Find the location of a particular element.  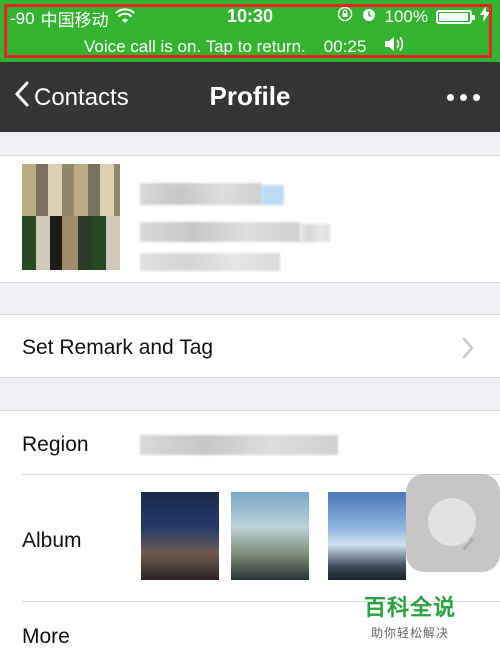

chevron-right-icon is located at coordinates (468, 350).